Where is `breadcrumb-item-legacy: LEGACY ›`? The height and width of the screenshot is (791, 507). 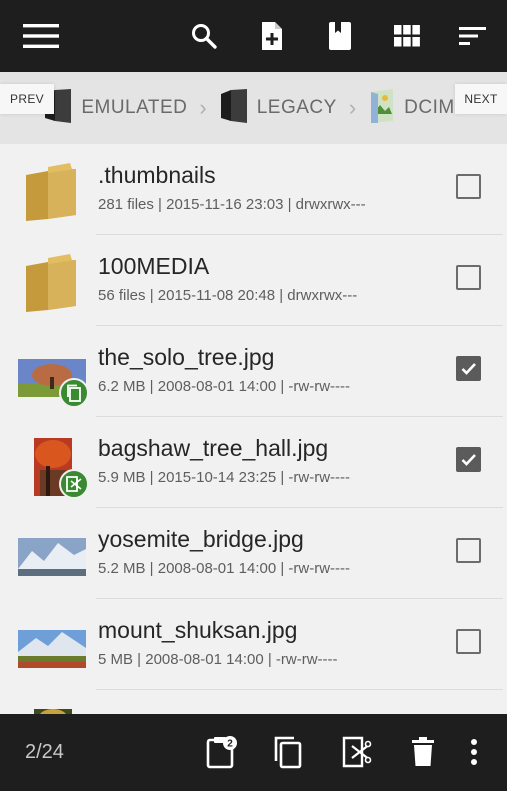
breadcrumb-item-legacy: LEGACY › is located at coordinates (293, 108).